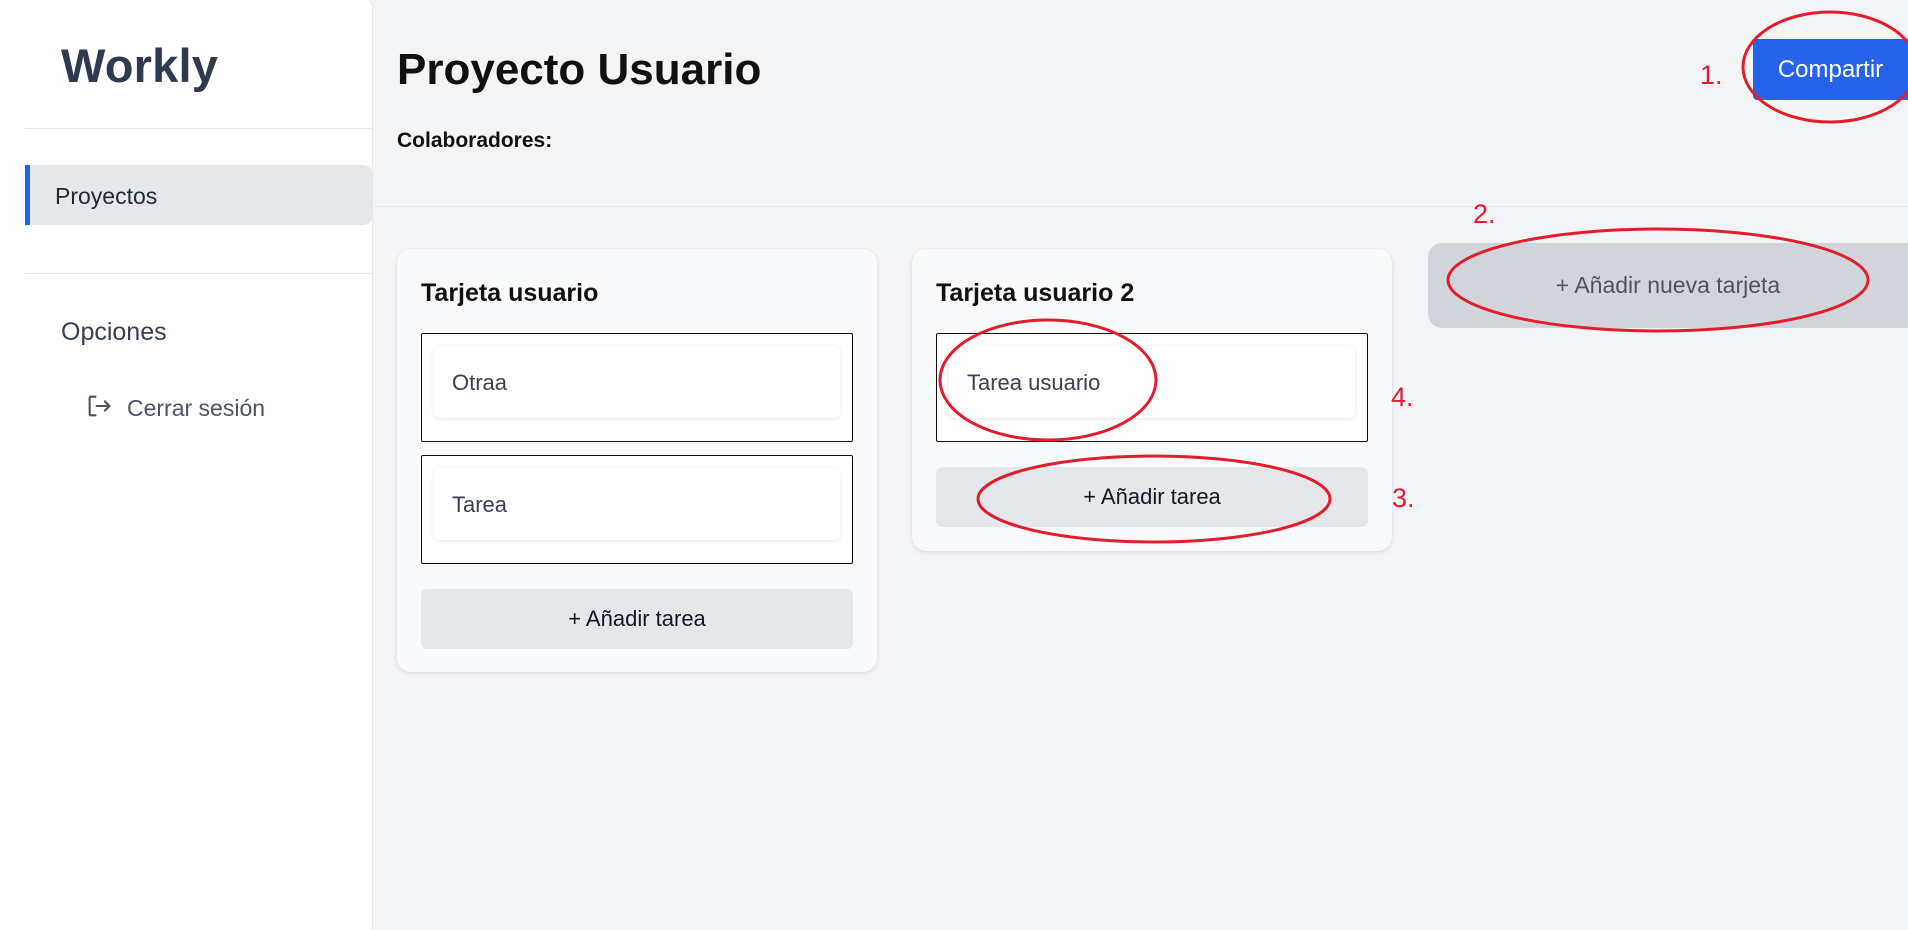 This screenshot has width=1908, height=930. Describe the element at coordinates (1034, 382) in the screenshot. I see `task-label: Tarea usuario` at that location.